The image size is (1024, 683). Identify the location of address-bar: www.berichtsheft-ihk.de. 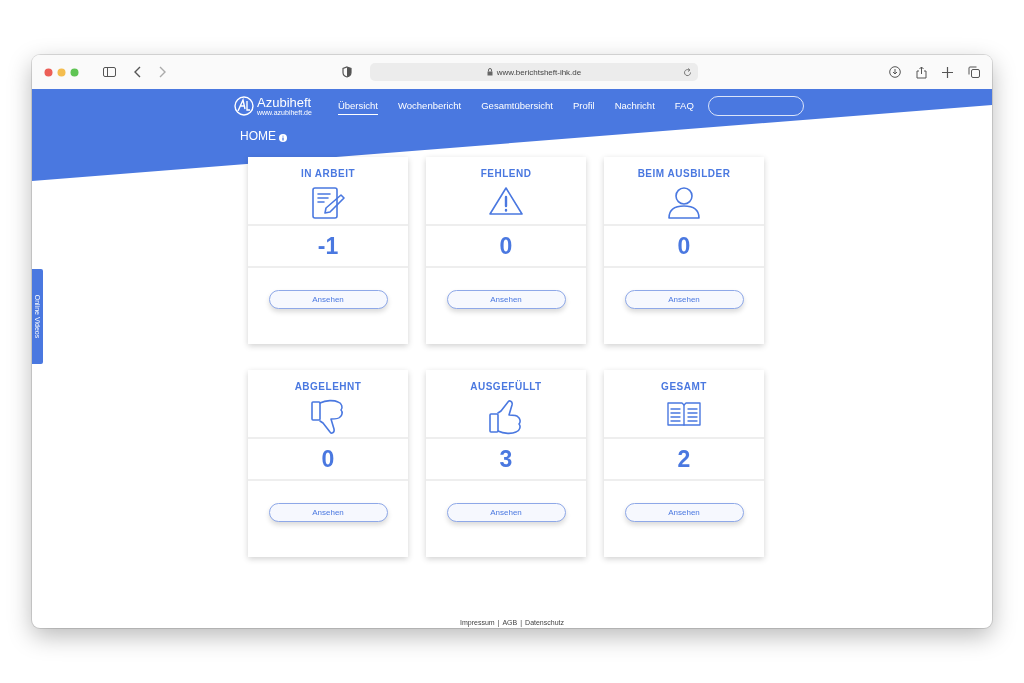
(534, 72).